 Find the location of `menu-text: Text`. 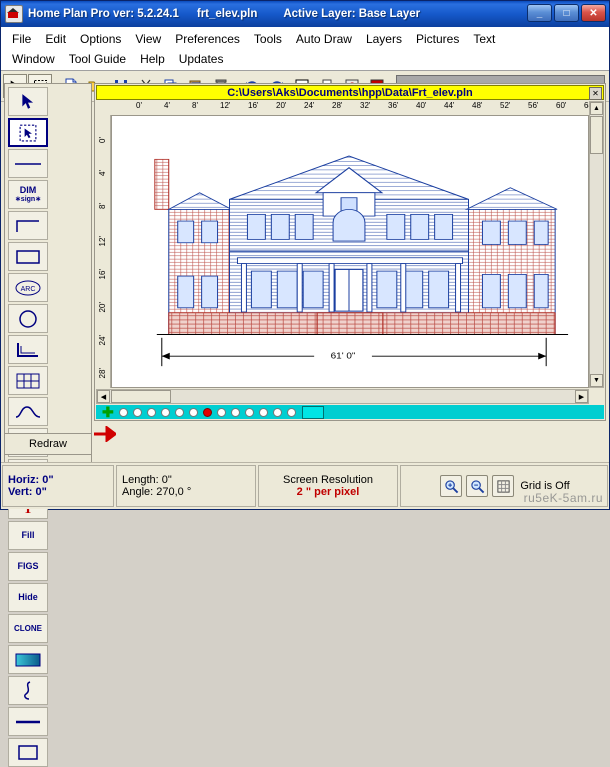

menu-text: Text is located at coordinates (484, 39).